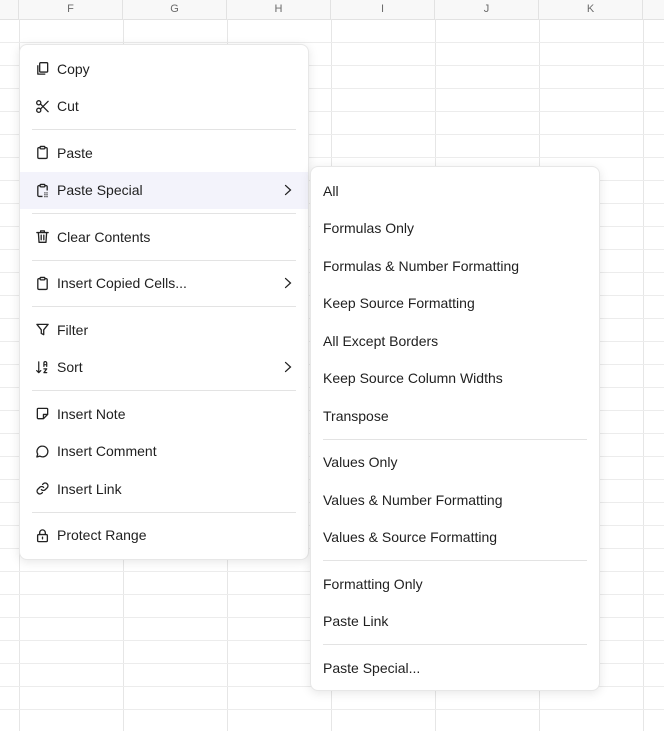 This screenshot has width=664, height=736. I want to click on submenu-item-values-number-formatting: Values & Number Formatting, so click(455, 500).